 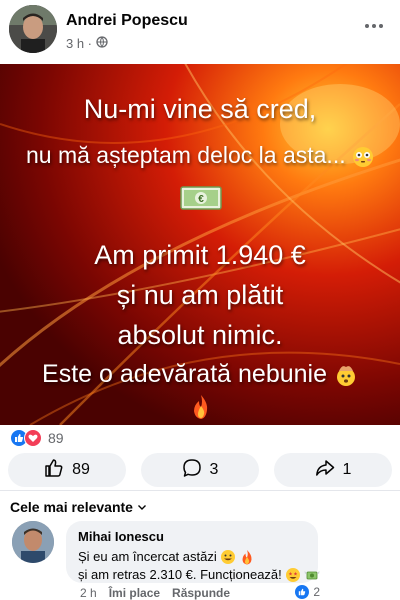 I want to click on comment-line-1: Și eu am încercat astăzi, so click(x=192, y=556).